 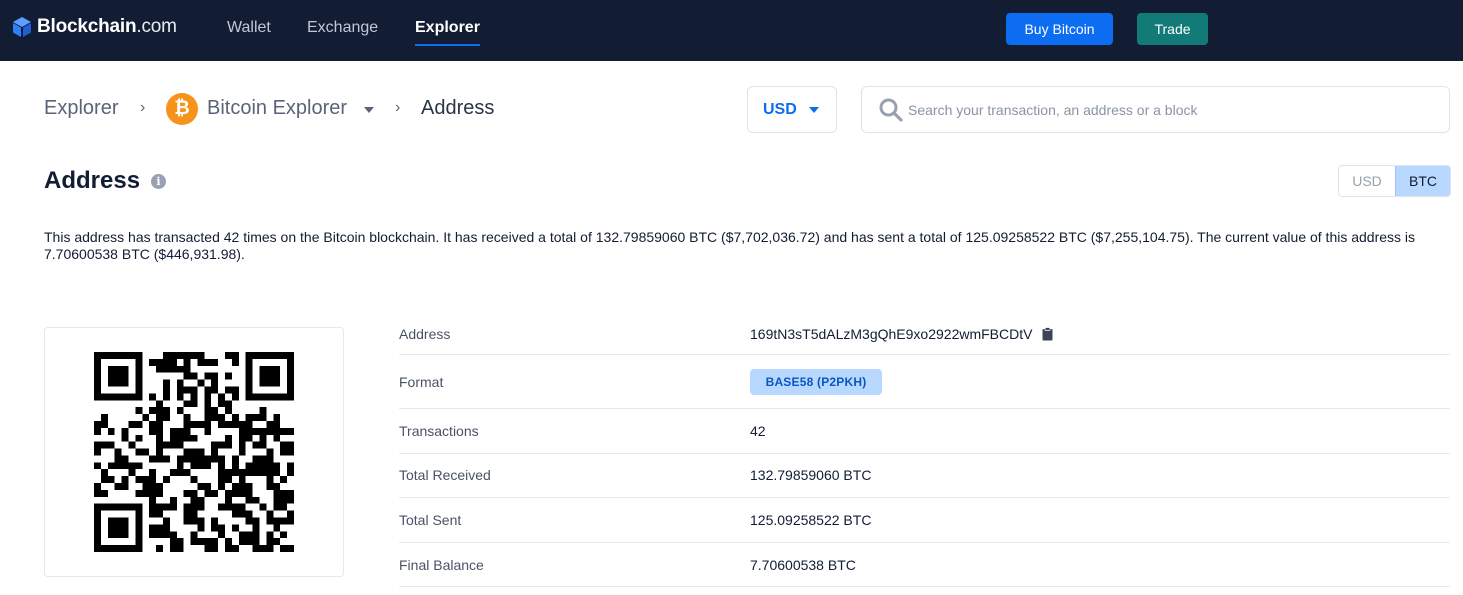 I want to click on blockchain-logo-icon, so click(x=22, y=27).